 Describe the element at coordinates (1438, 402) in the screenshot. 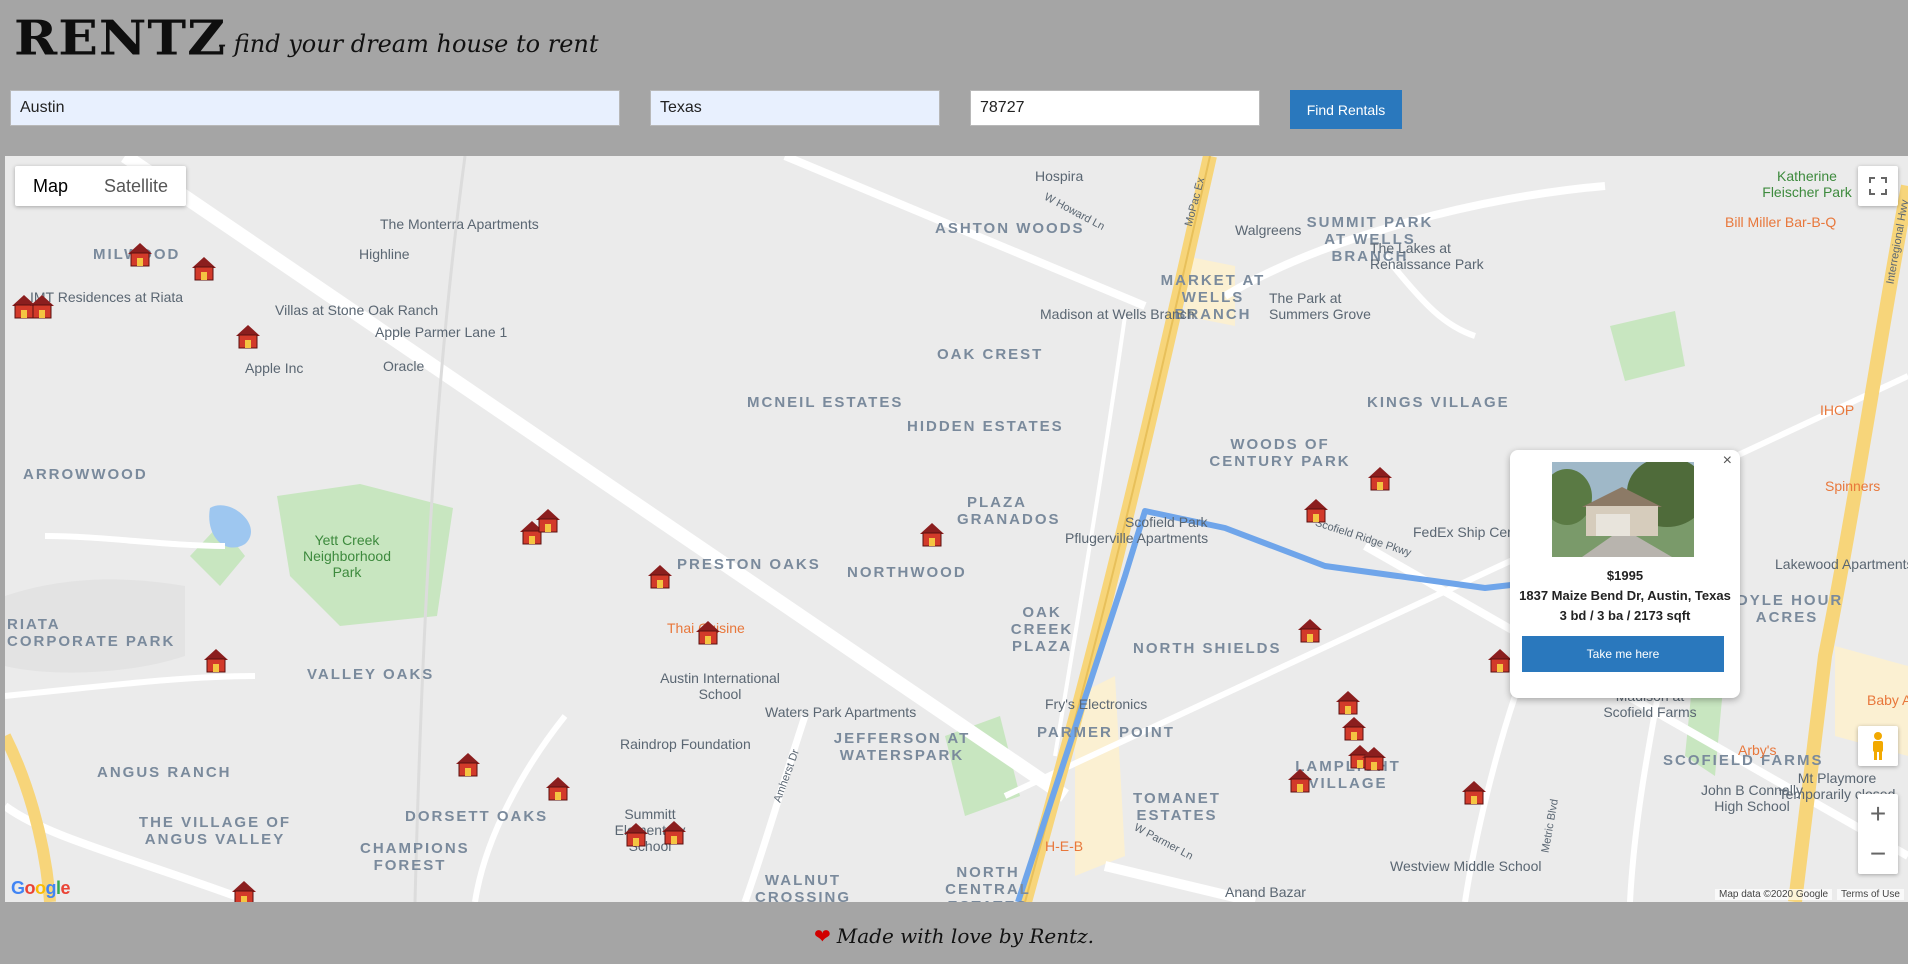

I see `area-label: KINGS VILLAGE` at that location.